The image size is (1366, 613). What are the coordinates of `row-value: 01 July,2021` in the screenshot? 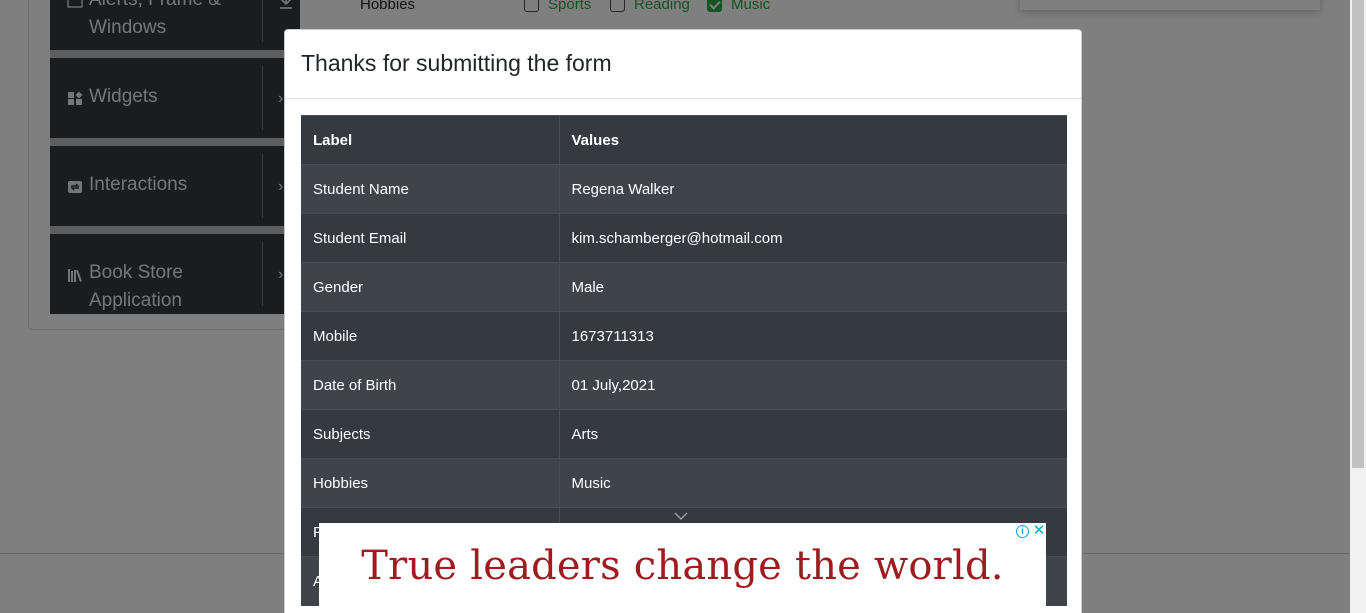 It's located at (813, 385).